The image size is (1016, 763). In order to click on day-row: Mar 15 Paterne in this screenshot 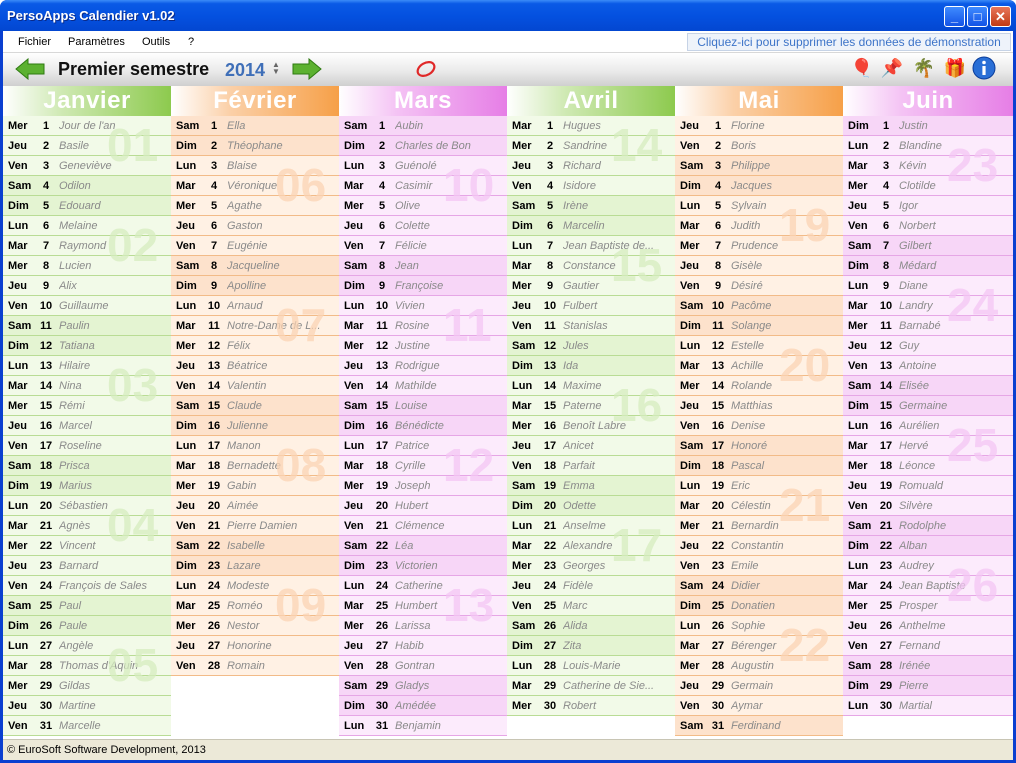, I will do `click(591, 406)`.